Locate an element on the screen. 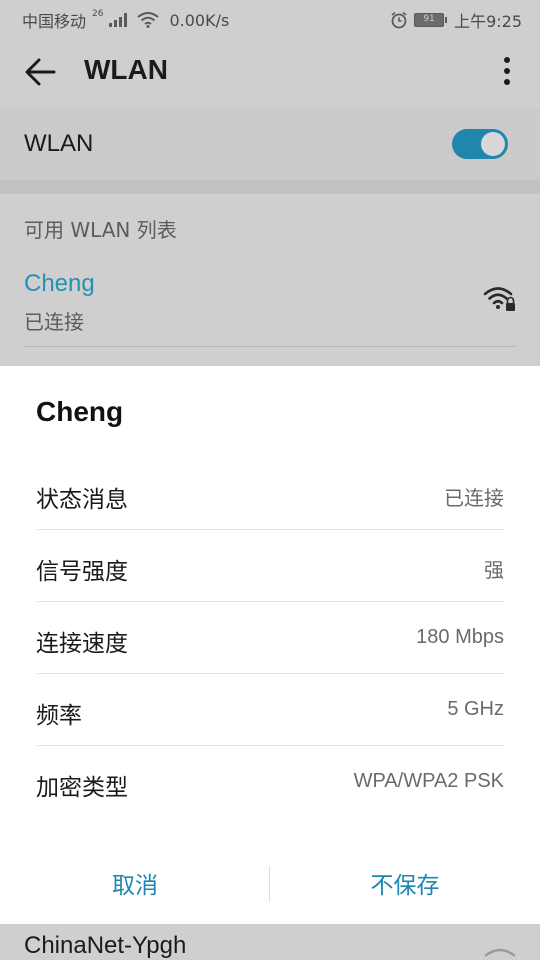 The width and height of the screenshot is (540, 960). detail-row-signal: 信号强度 强 is located at coordinates (270, 566).